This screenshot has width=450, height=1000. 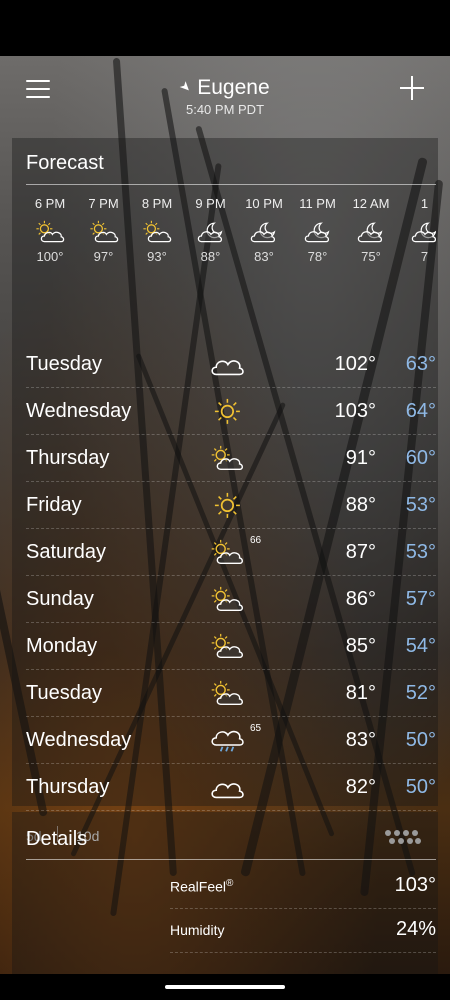 I want to click on hourly-temp: 88°, so click(x=210, y=256).